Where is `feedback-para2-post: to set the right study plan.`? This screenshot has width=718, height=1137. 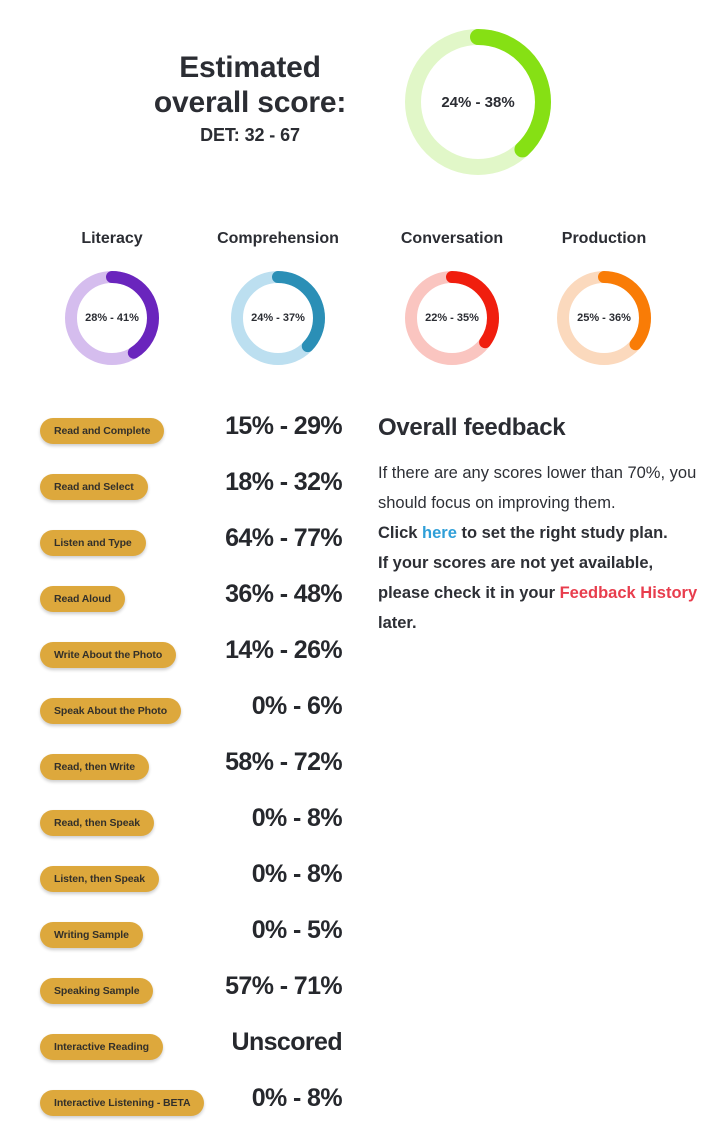 feedback-para2-post: to set the right study plan. is located at coordinates (562, 533).